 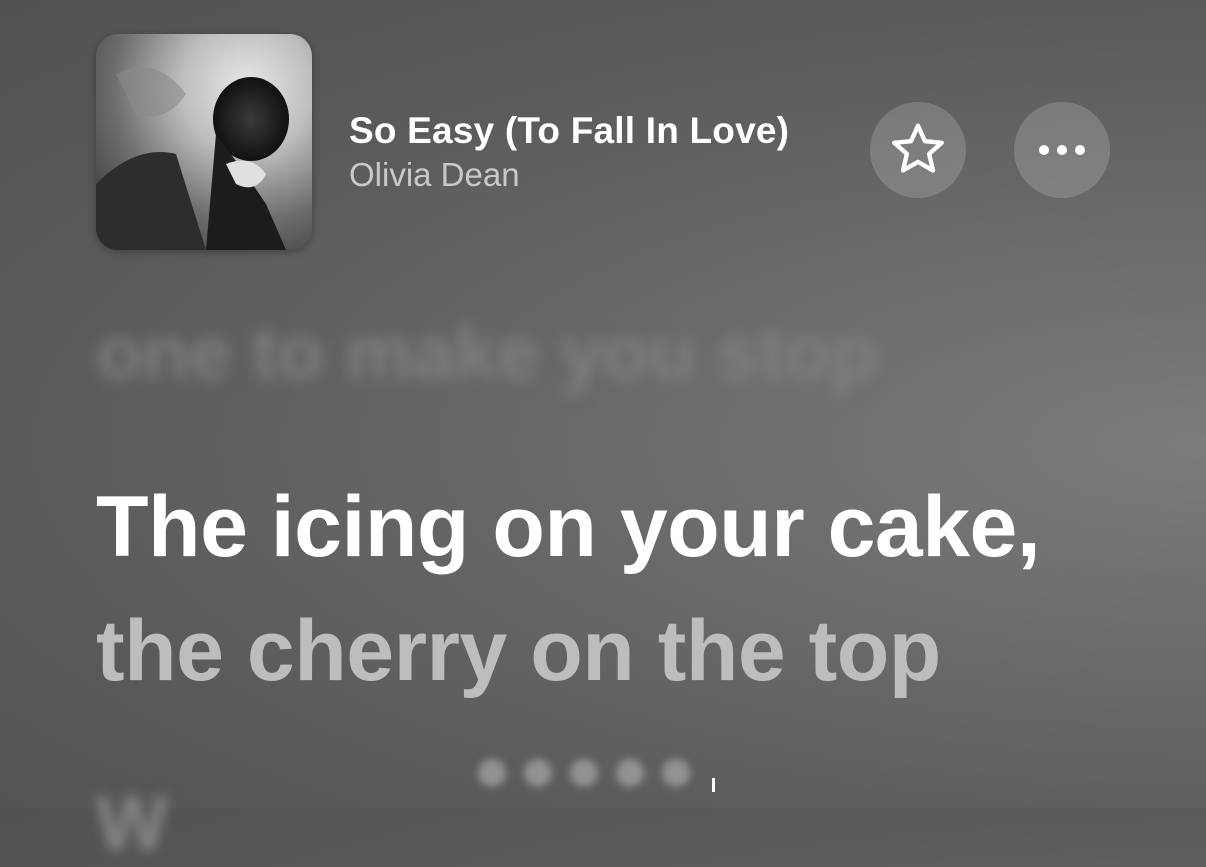 I want to click on lyric-line-current: The icing on your cake,, so click(x=568, y=527).